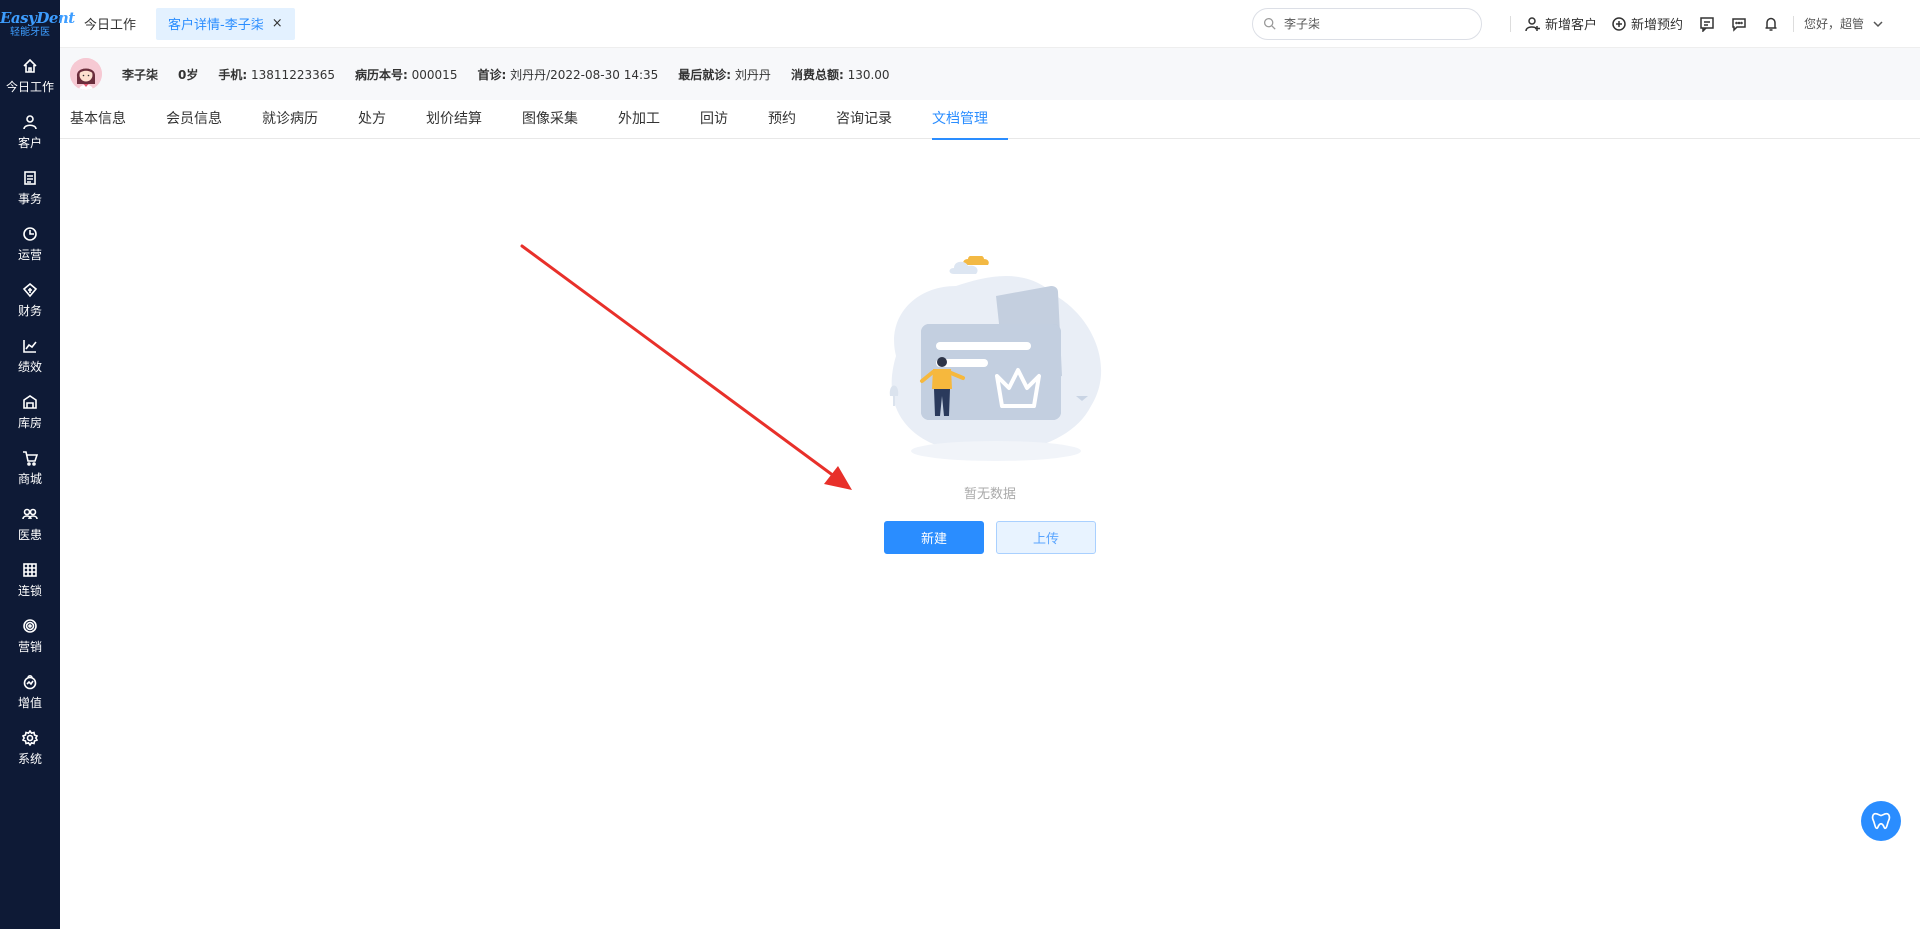 Image resolution: width=1920 pixels, height=929 pixels. Describe the element at coordinates (868, 74) in the screenshot. I see `total-value: 130.00` at that location.